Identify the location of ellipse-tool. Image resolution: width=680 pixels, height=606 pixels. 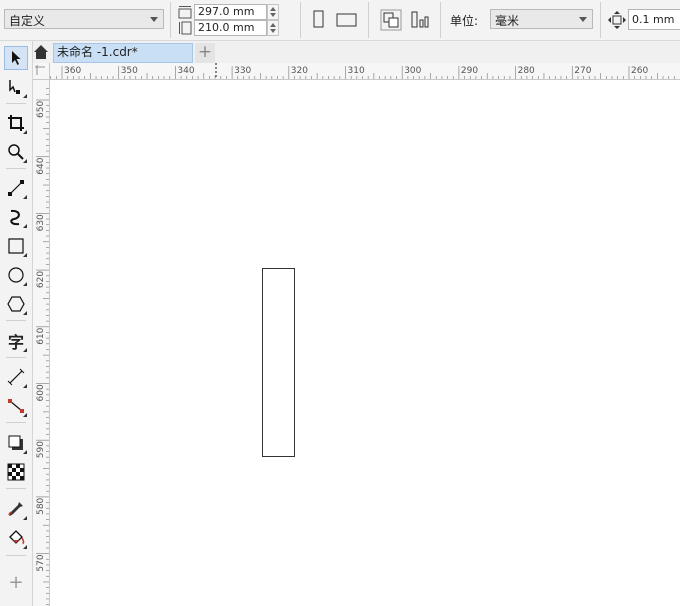
(16, 275).